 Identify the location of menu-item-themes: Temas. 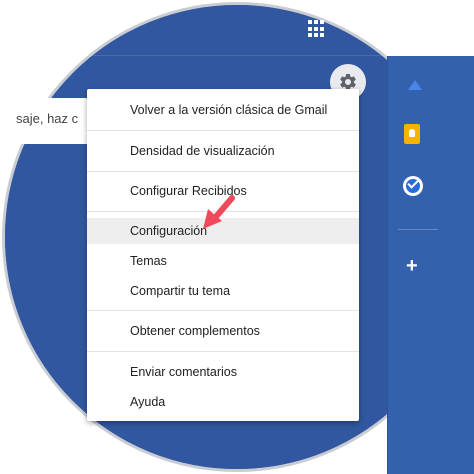
(223, 261).